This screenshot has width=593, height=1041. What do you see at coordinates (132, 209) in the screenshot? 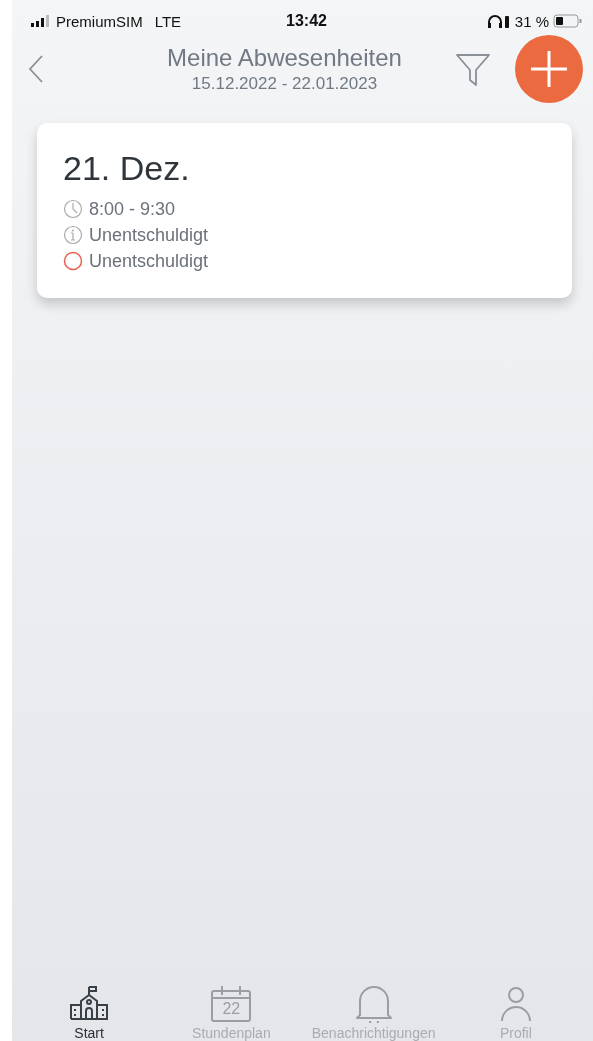
I see `absence-time: 8:00 - 9:30` at bounding box center [132, 209].